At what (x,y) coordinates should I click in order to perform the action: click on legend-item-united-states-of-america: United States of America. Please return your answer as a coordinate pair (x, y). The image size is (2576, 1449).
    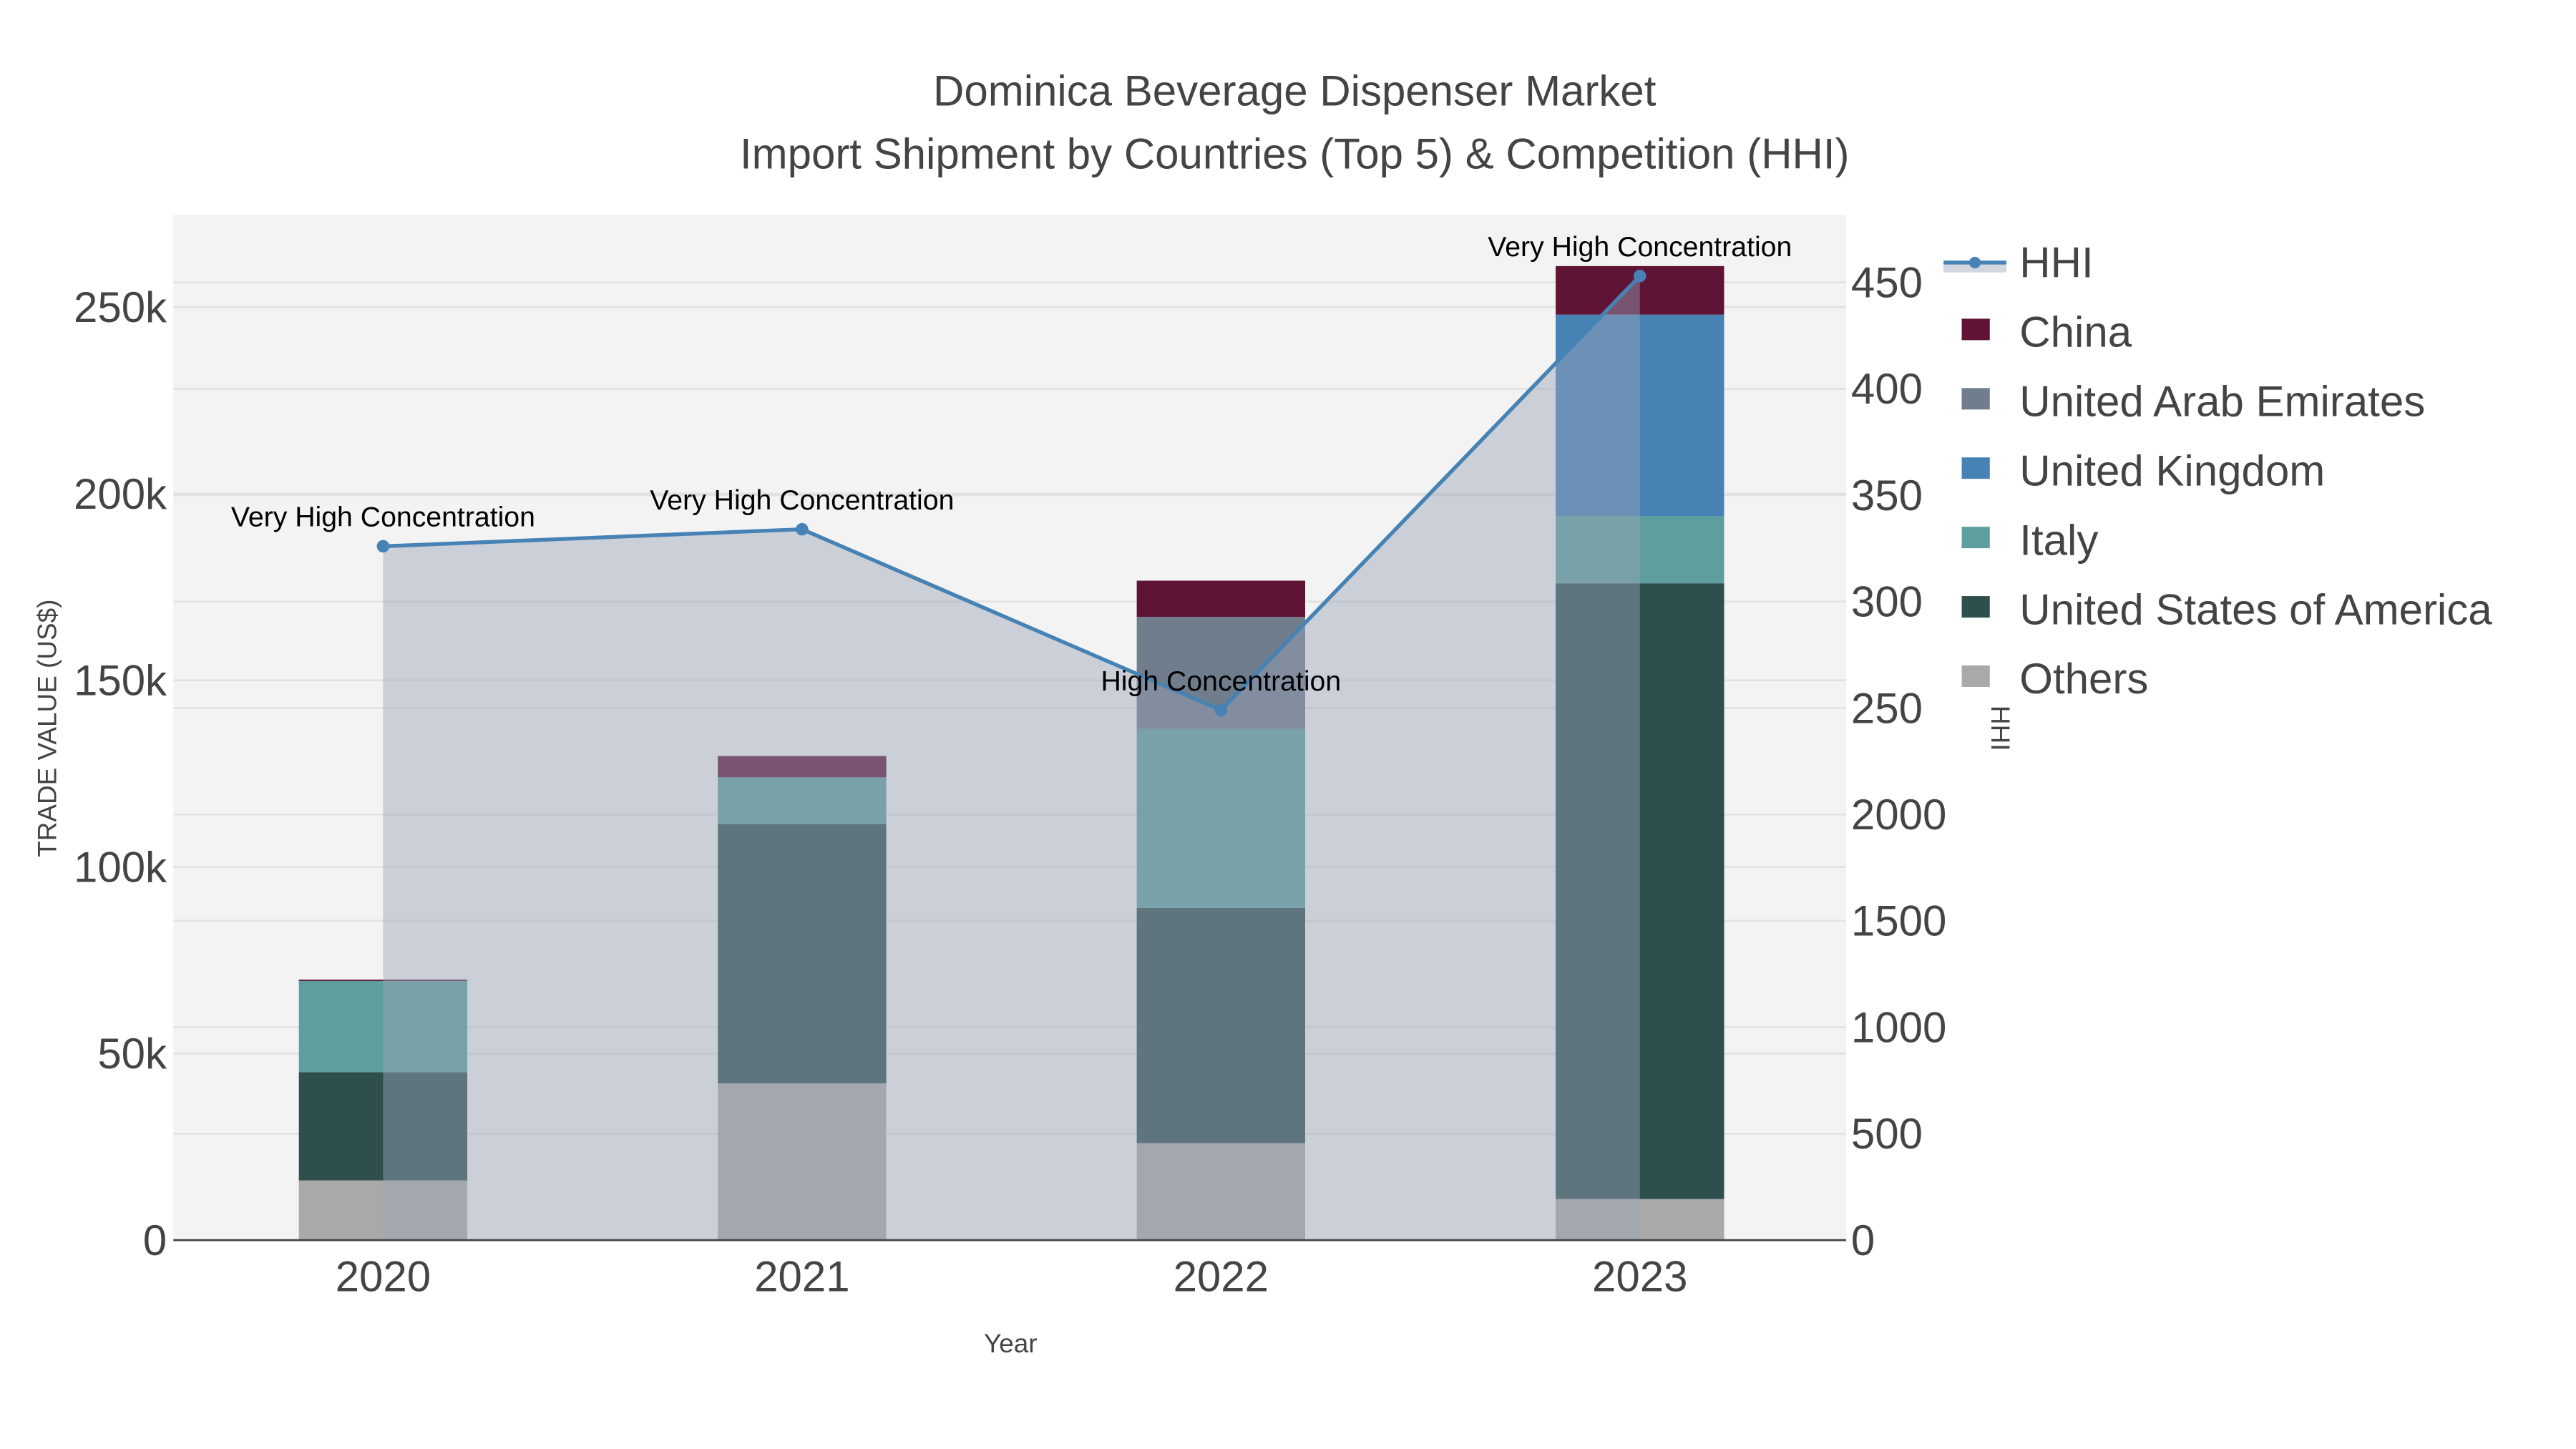
    Looking at the image, I should click on (2226, 609).